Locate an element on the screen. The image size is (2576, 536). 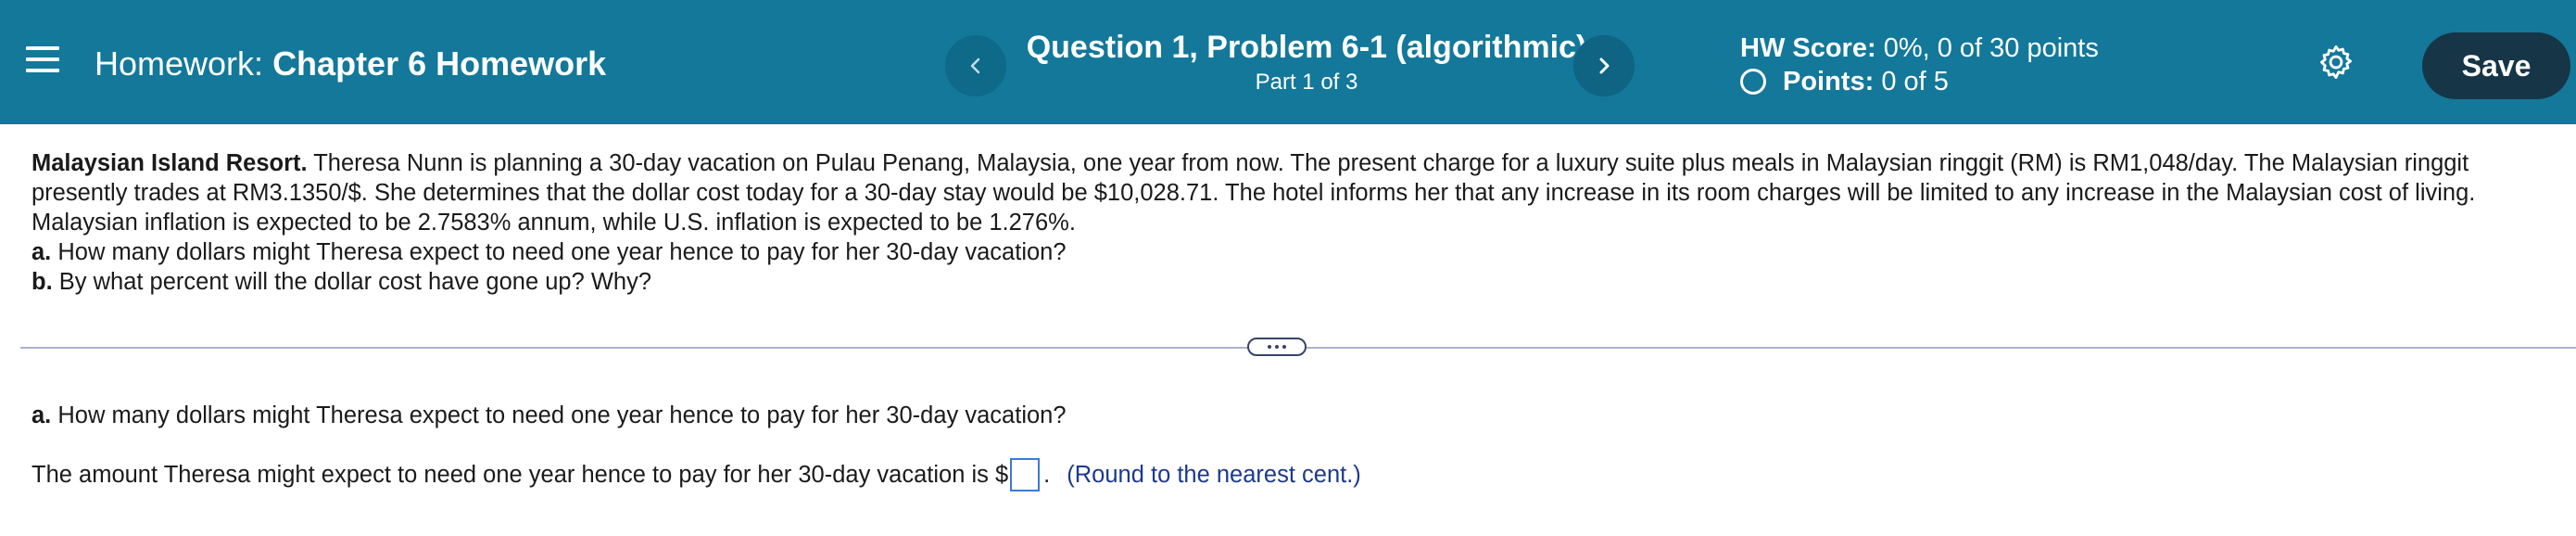
hw-score: HW Score: 0%, 0 of 30 points is located at coordinates (1920, 48).